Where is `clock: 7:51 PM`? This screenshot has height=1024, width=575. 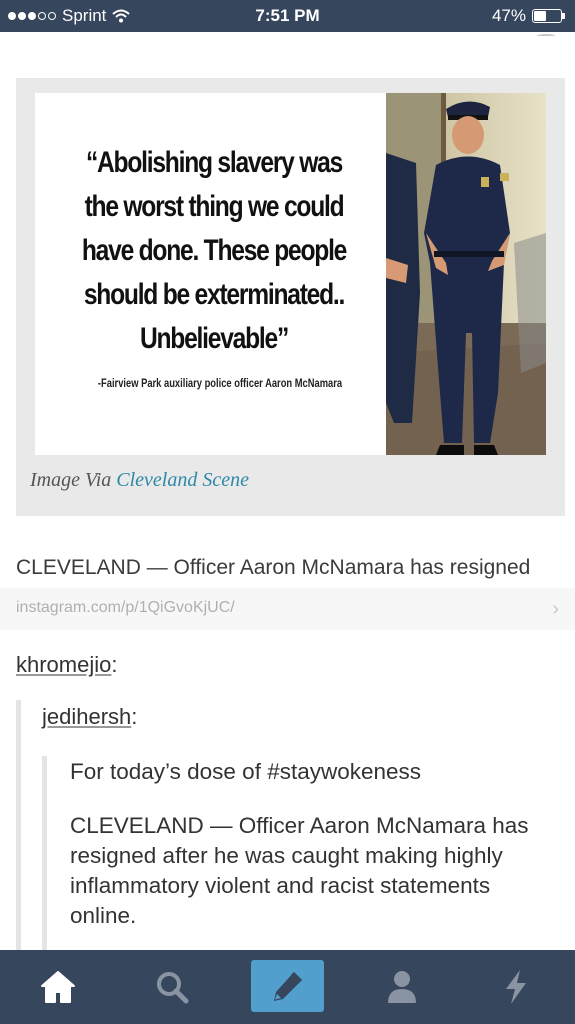
clock: 7:51 PM is located at coordinates (287, 15).